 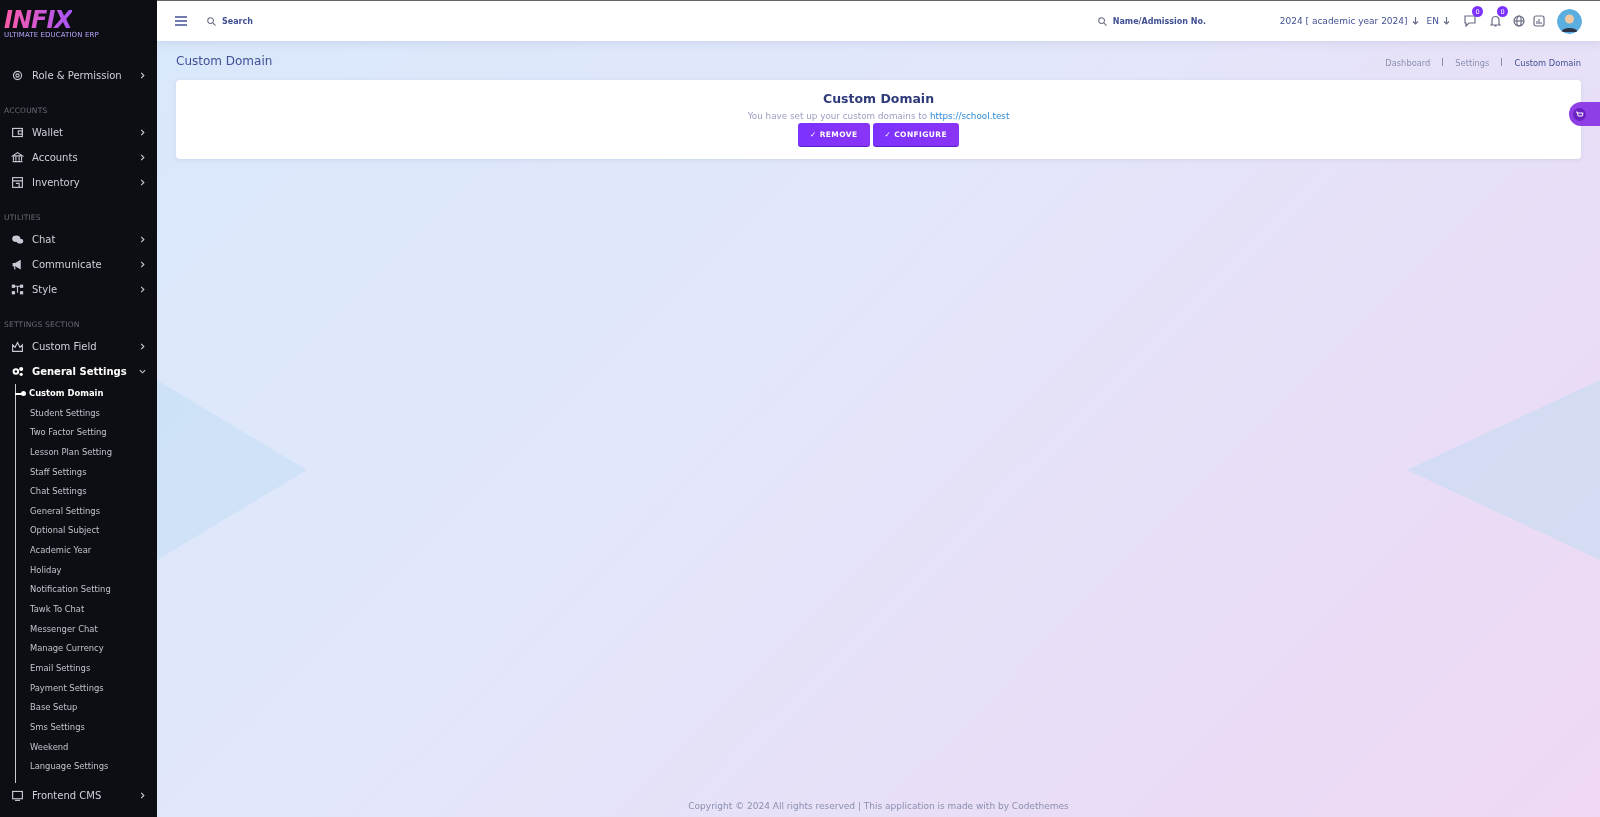 What do you see at coordinates (57, 629) in the screenshot?
I see `submenu-item: Messenger Chat` at bounding box center [57, 629].